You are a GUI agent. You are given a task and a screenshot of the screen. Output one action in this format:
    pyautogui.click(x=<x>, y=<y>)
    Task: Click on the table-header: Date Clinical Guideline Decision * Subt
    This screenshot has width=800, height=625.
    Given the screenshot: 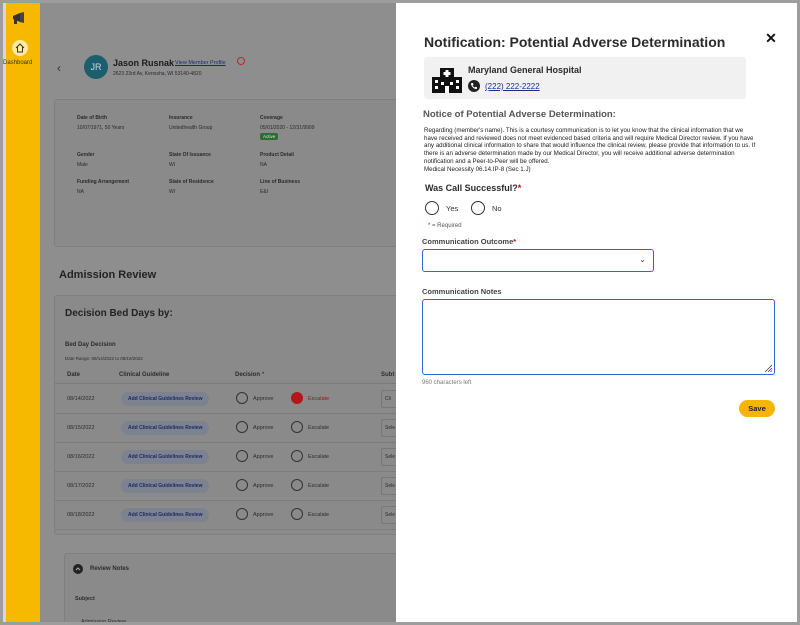 What is the action you would take?
    pyautogui.click(x=235, y=376)
    